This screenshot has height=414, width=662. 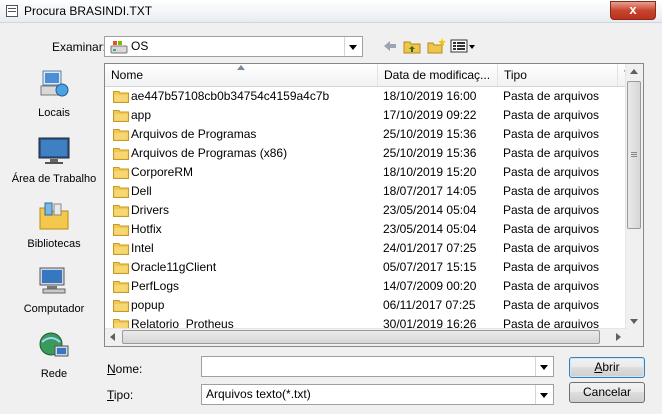 I want to click on column-name-label: Nome, so click(x=127, y=75).